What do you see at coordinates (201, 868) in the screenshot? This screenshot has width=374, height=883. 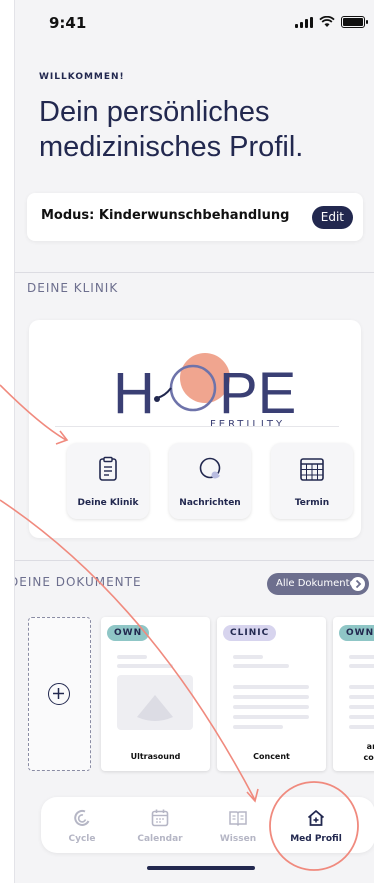 I see `home-indicator` at bounding box center [201, 868].